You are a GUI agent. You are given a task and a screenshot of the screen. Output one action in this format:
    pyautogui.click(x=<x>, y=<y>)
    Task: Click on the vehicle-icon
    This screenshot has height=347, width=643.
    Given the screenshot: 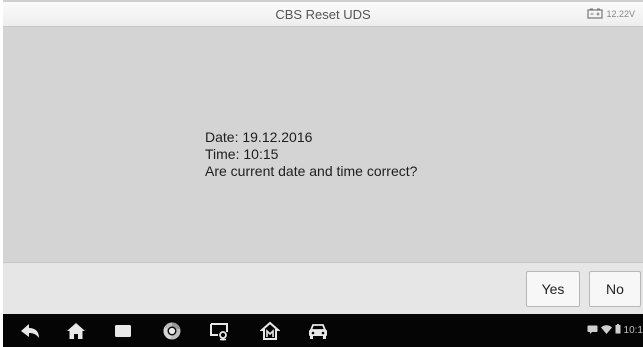 What is the action you would take?
    pyautogui.click(x=318, y=331)
    